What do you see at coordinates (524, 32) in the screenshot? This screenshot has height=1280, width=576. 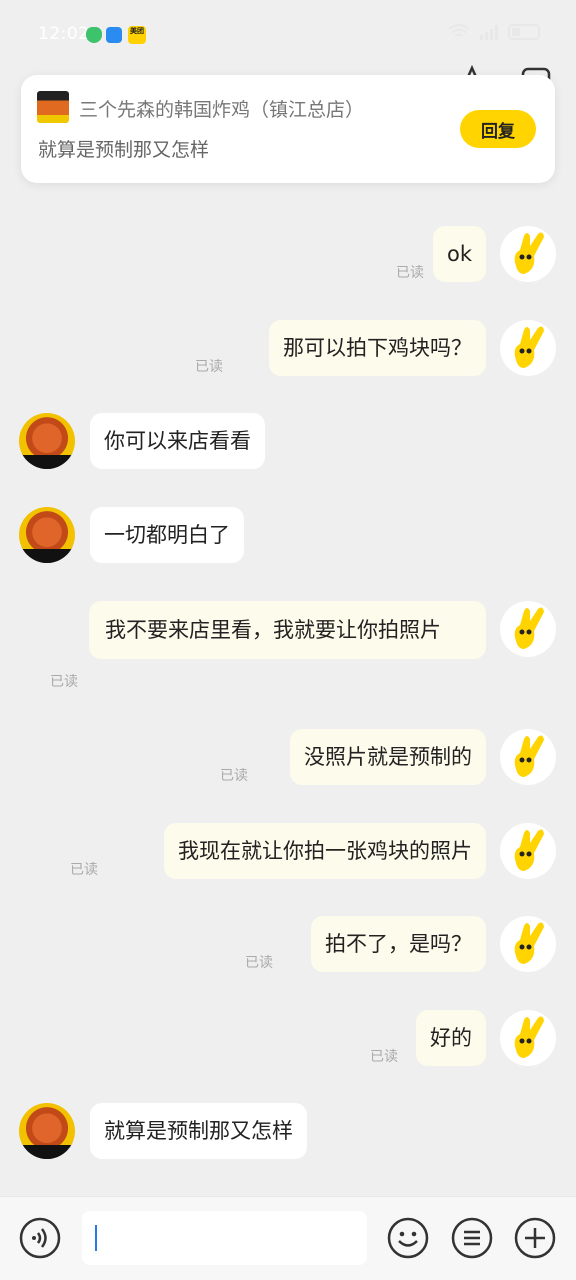 I see `battery-icon` at bounding box center [524, 32].